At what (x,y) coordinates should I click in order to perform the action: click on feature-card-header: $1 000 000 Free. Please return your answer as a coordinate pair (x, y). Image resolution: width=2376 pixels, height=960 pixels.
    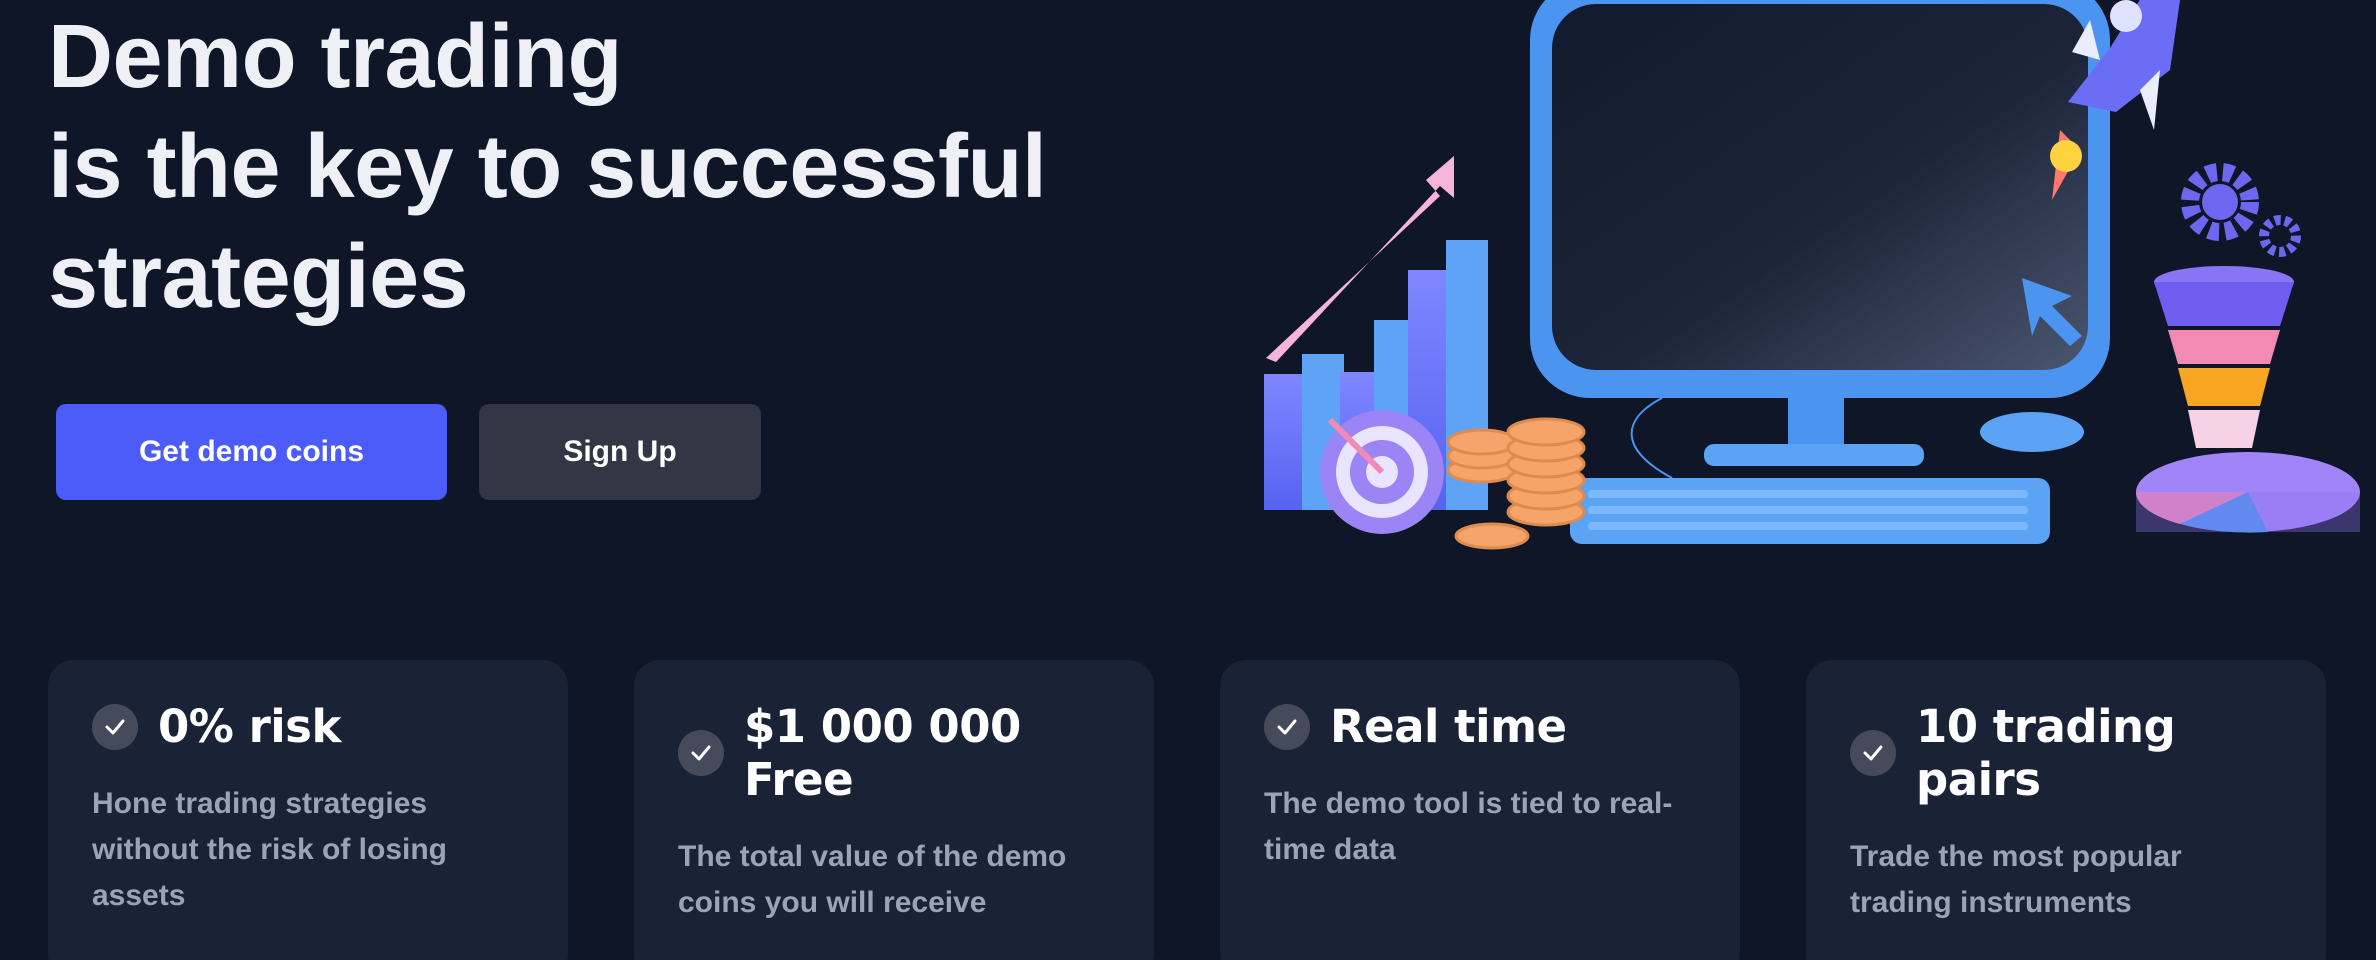
    Looking at the image, I should click on (894, 753).